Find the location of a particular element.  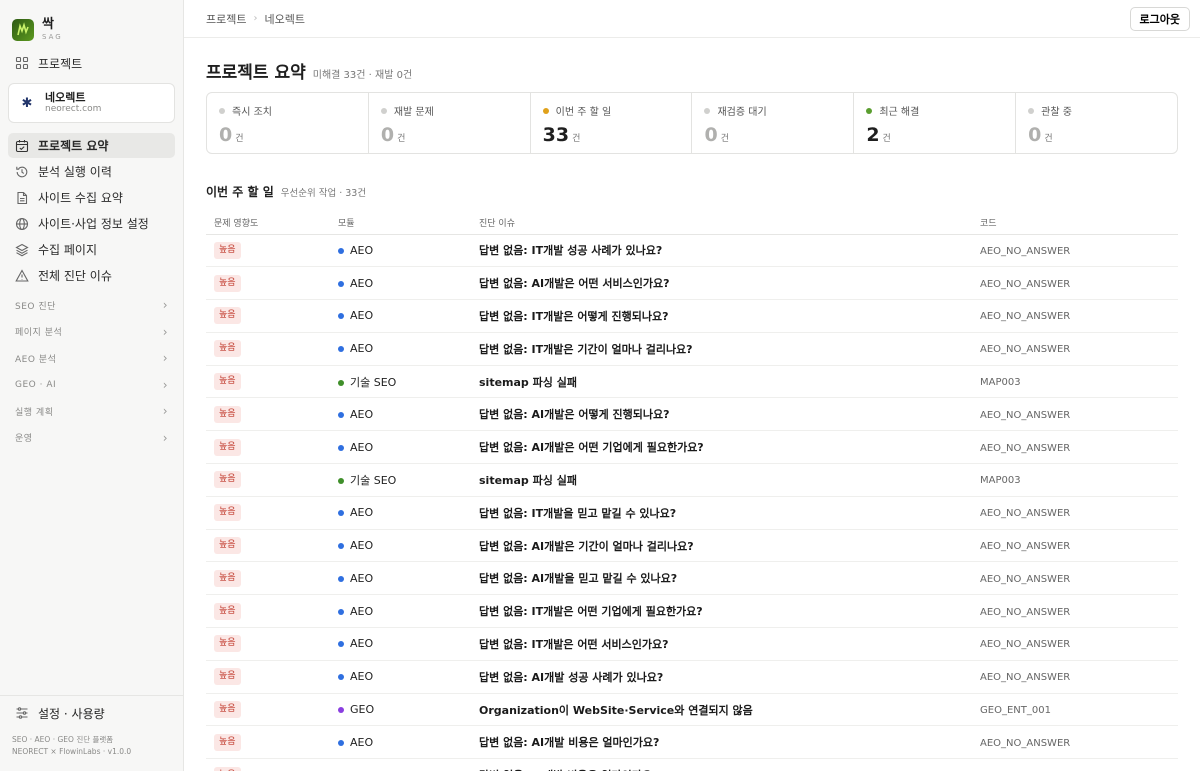

issue-label: 답변 없음: IT개발은 기간이 얼마나 걸리나요? is located at coordinates (586, 349).